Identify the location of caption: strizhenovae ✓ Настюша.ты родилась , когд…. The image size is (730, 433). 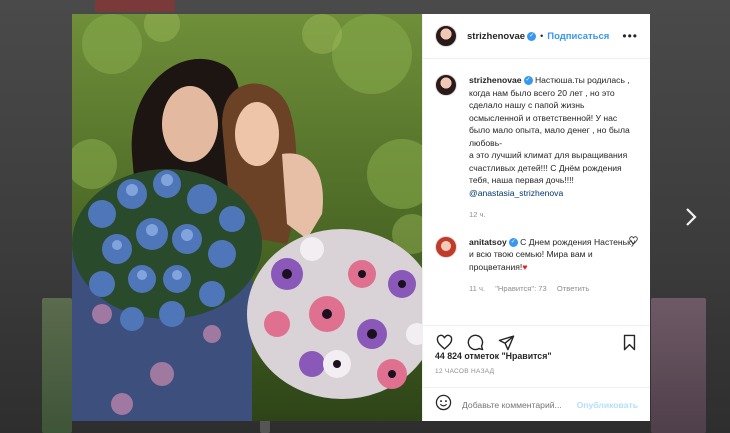
(536, 148).